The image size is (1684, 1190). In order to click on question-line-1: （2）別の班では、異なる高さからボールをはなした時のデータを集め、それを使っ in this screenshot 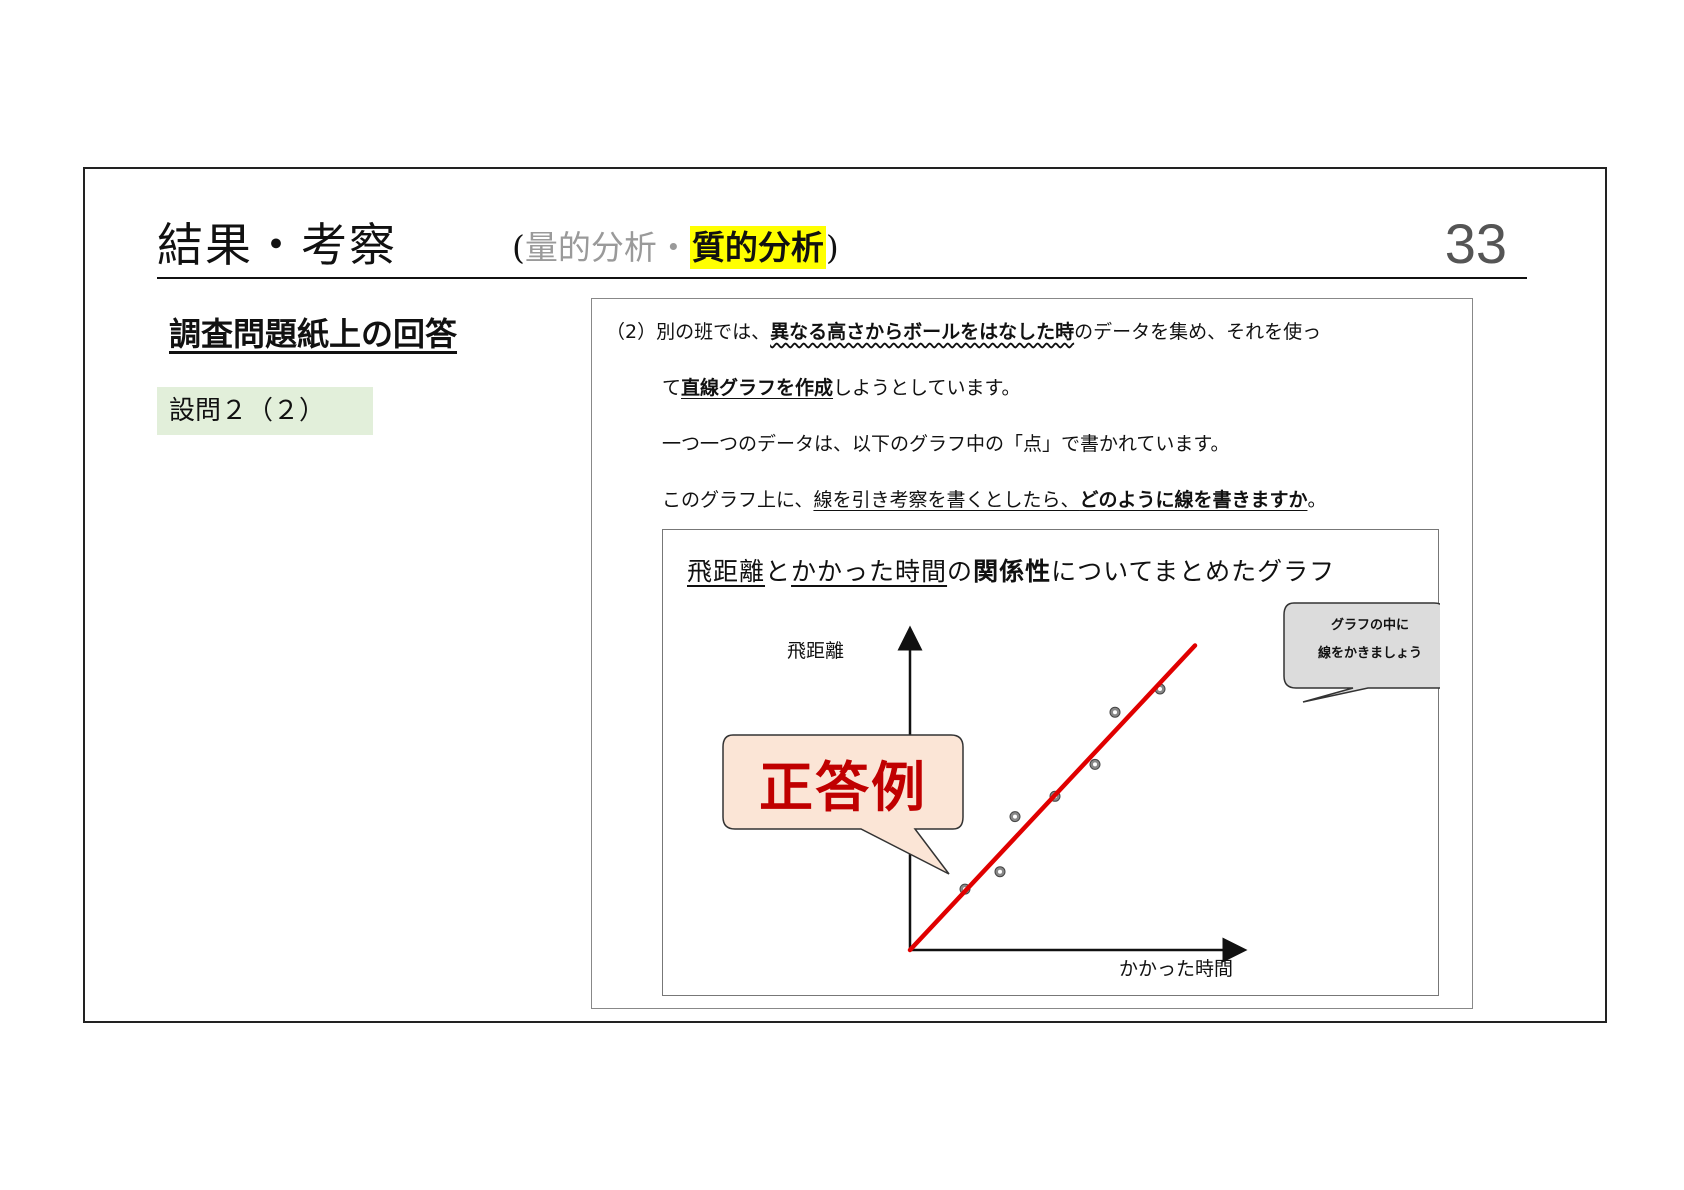, I will do `click(963, 330)`.